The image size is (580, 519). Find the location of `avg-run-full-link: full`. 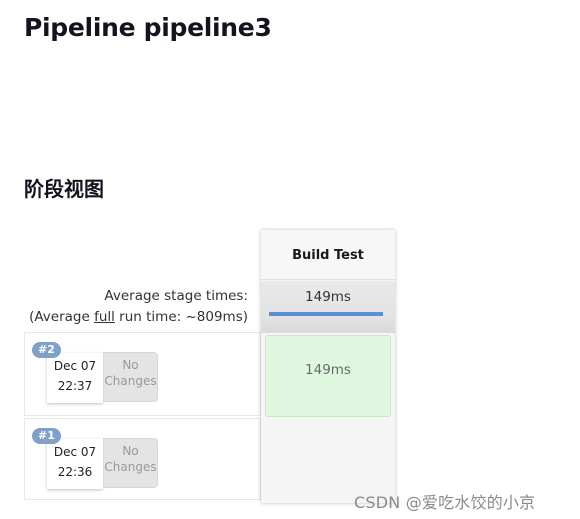

avg-run-full-link: full is located at coordinates (104, 317).